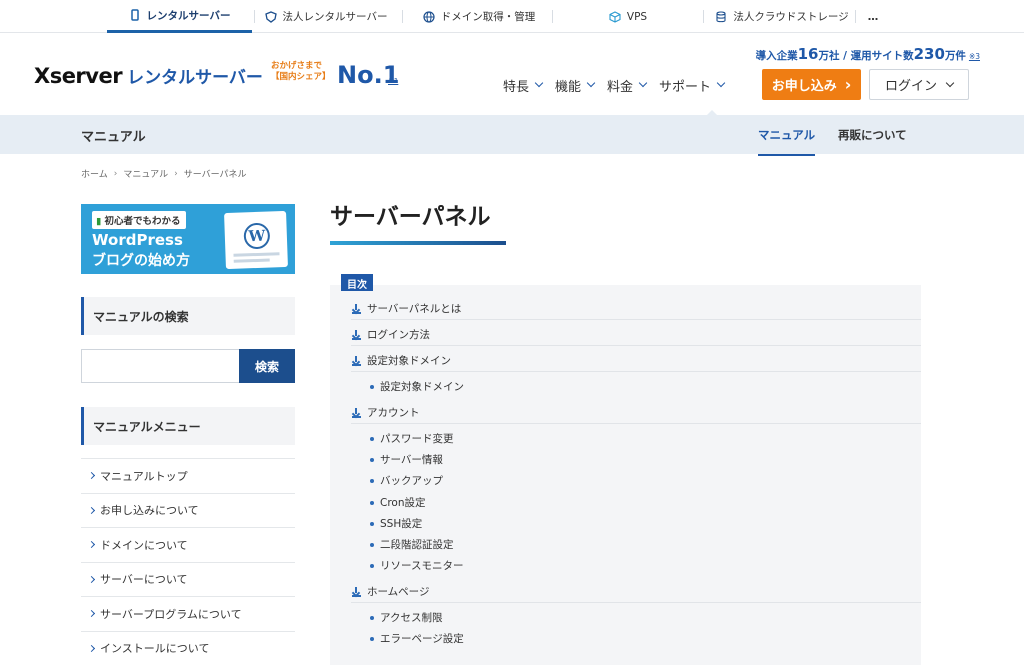 The width and height of the screenshot is (1024, 665). Describe the element at coordinates (188, 316) in the screenshot. I see `search-heading: マニュアルの検索` at that location.